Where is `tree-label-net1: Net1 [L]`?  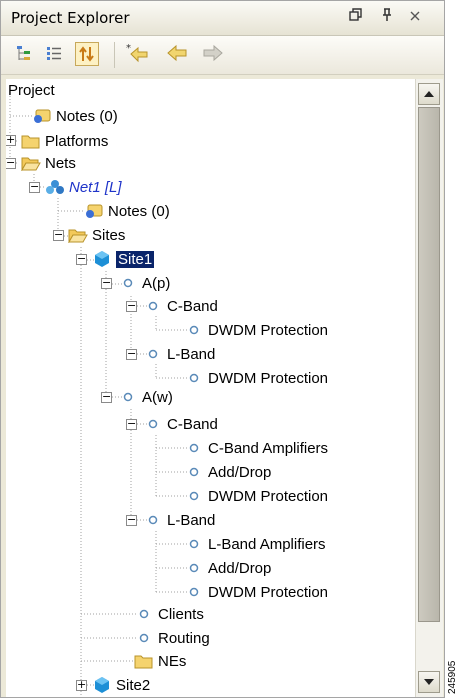
tree-label-net1: Net1 [L] is located at coordinates (95, 187).